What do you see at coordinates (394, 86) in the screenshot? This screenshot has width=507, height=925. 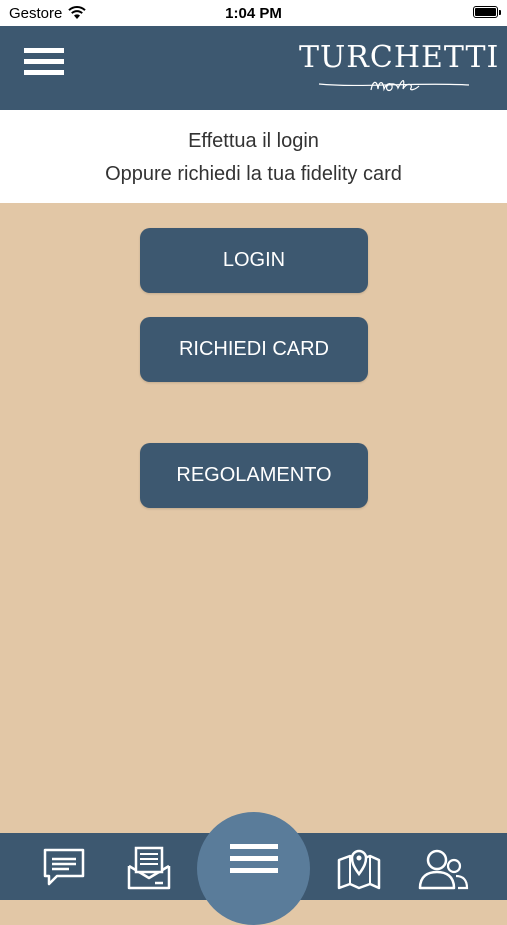 I see `logo-script-mark` at bounding box center [394, 86].